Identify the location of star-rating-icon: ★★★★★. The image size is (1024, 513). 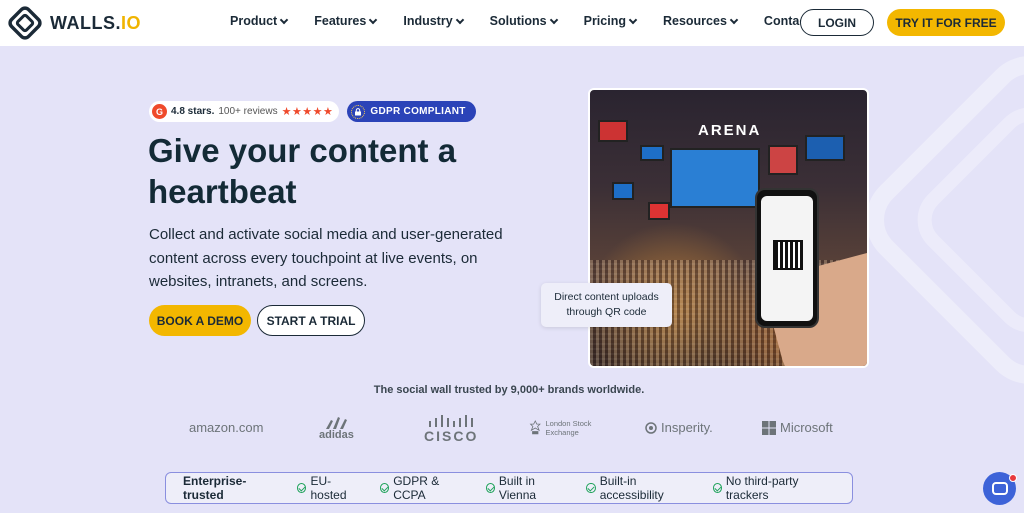
(307, 112).